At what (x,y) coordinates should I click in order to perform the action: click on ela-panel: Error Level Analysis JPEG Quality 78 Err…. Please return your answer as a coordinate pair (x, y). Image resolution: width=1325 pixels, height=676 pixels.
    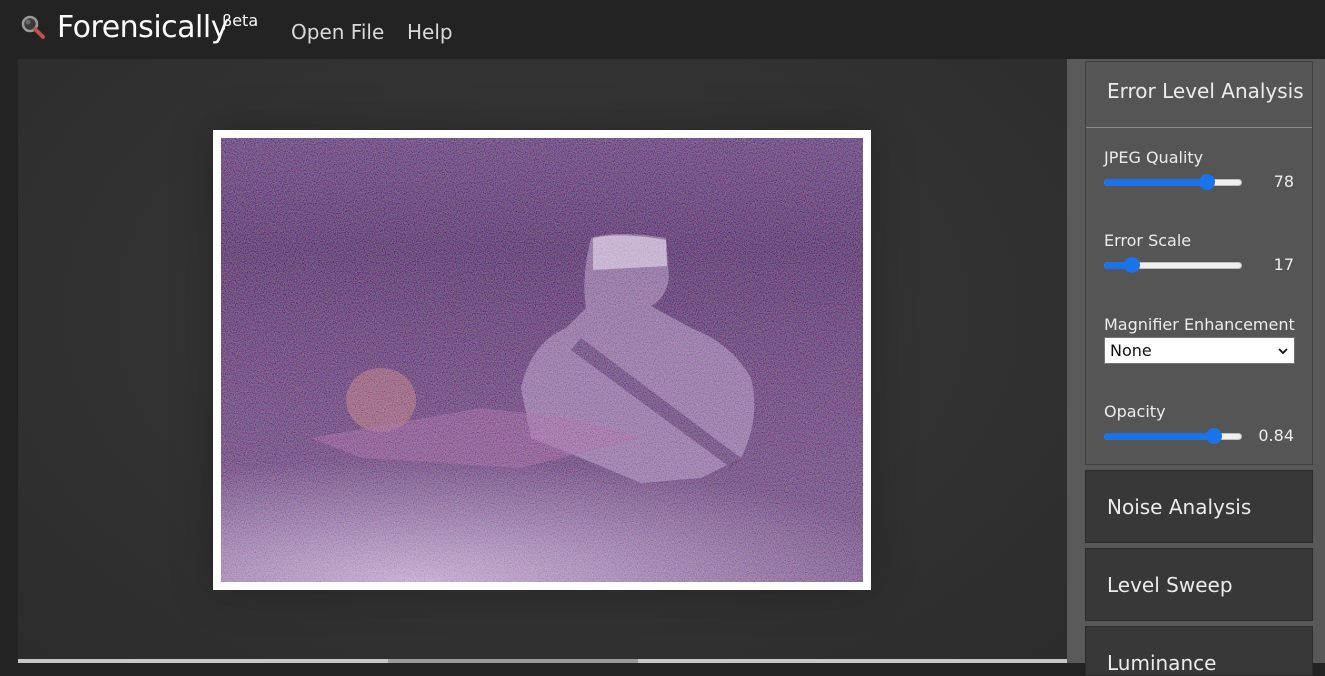
    Looking at the image, I should click on (1199, 263).